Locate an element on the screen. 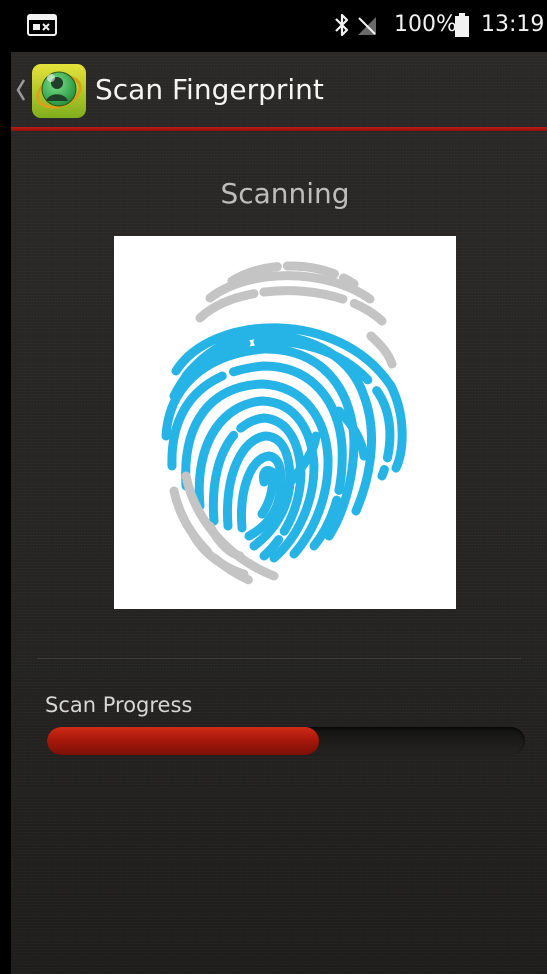 This screenshot has width=547, height=974. app-logo-icon is located at coordinates (59, 91).